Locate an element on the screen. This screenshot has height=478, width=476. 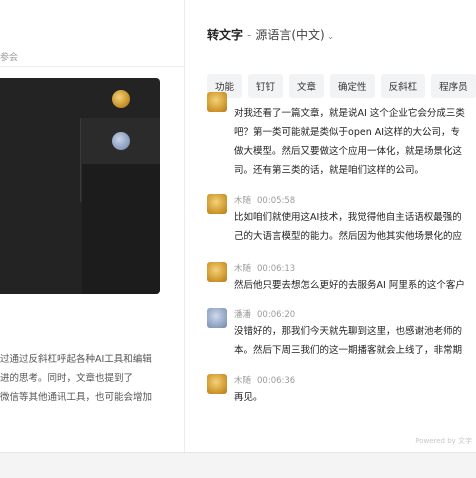
meeting-label: 参会 is located at coordinates (9, 58).